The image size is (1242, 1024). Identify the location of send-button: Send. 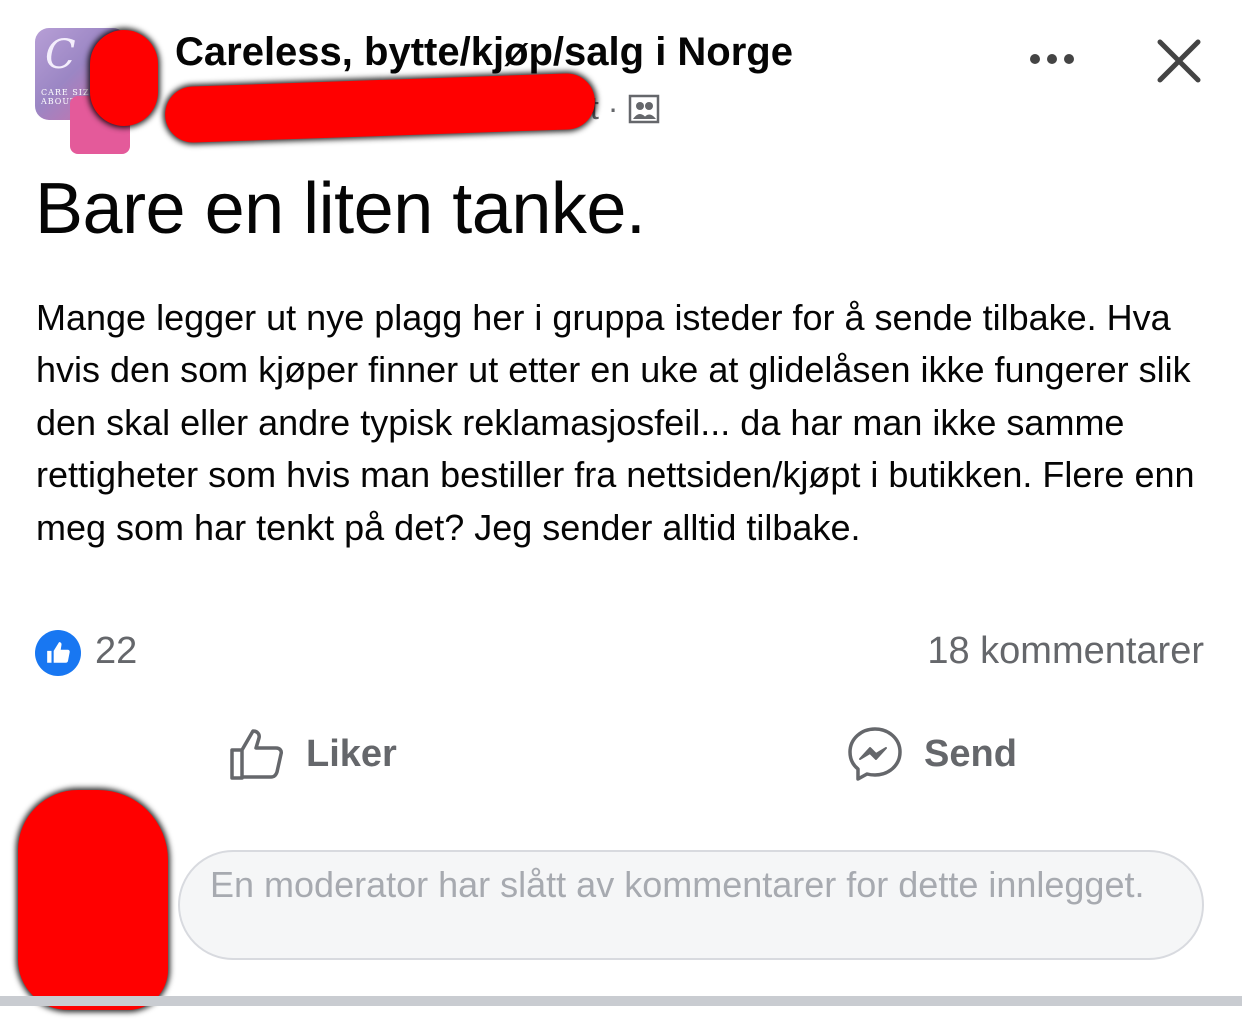
(931, 754).